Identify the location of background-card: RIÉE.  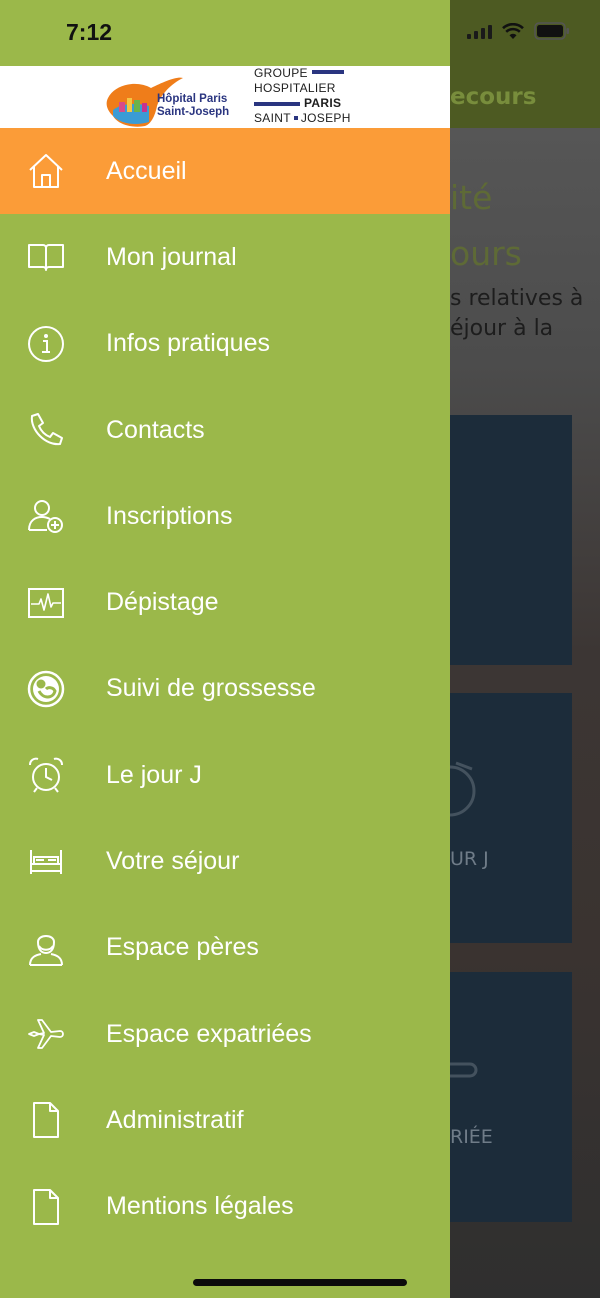
(511, 1097).